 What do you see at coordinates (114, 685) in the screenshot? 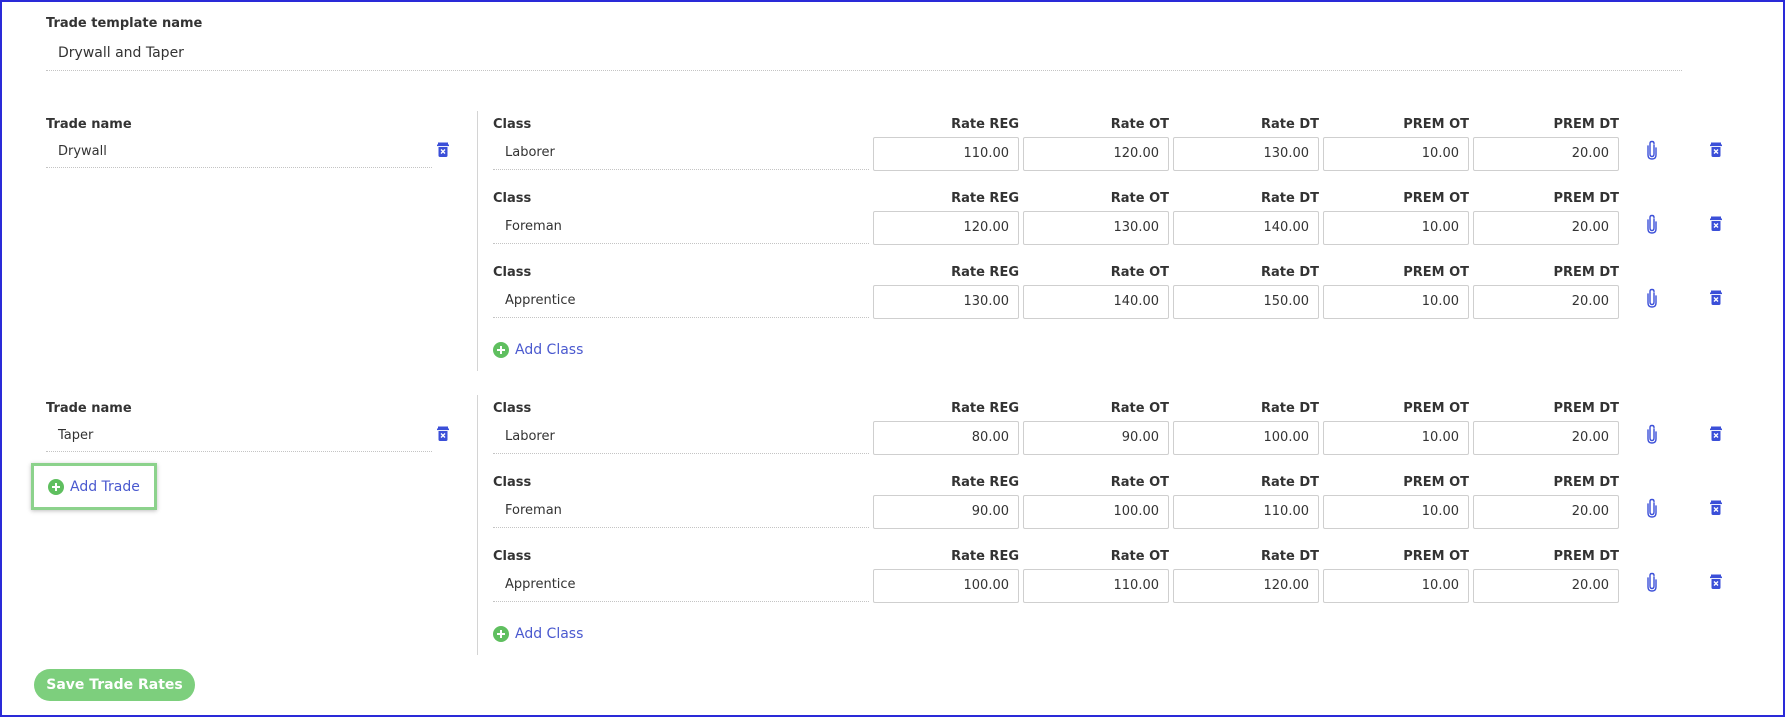
I see `save-trade-rates-button: Save Trade Rates` at bounding box center [114, 685].